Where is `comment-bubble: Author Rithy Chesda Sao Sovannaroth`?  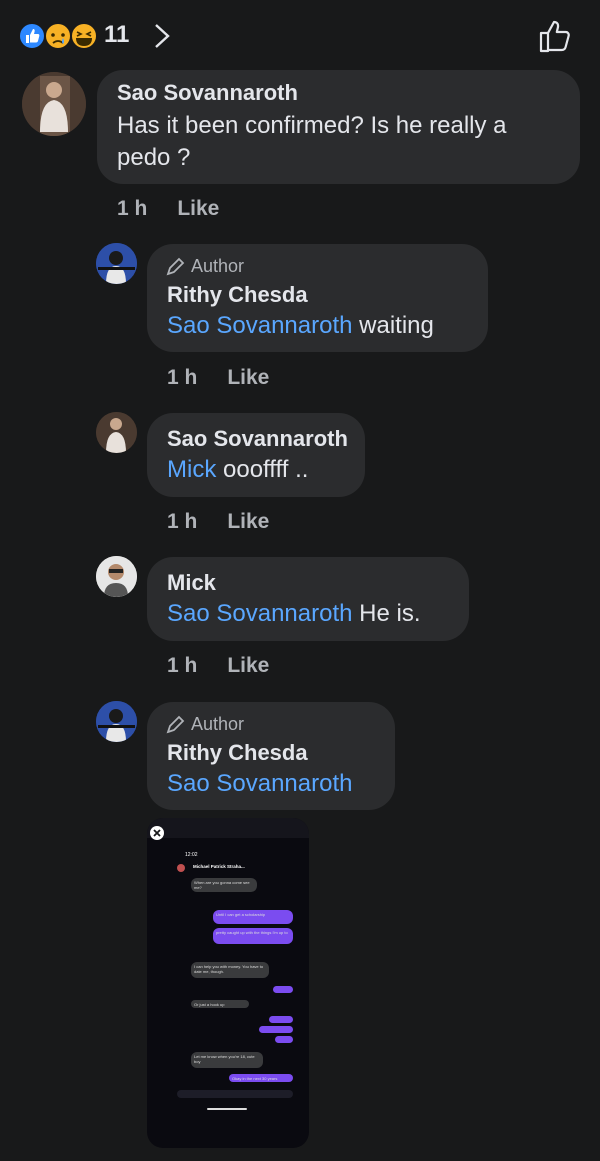 comment-bubble: Author Rithy Chesda Sao Sovannaroth is located at coordinates (271, 756).